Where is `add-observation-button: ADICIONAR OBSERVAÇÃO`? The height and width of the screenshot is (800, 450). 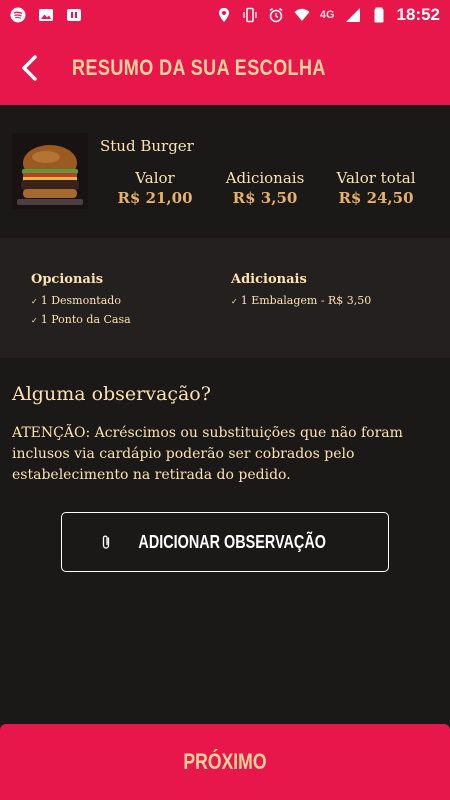 add-observation-button: ADICIONAR OBSERVAÇÃO is located at coordinates (225, 542).